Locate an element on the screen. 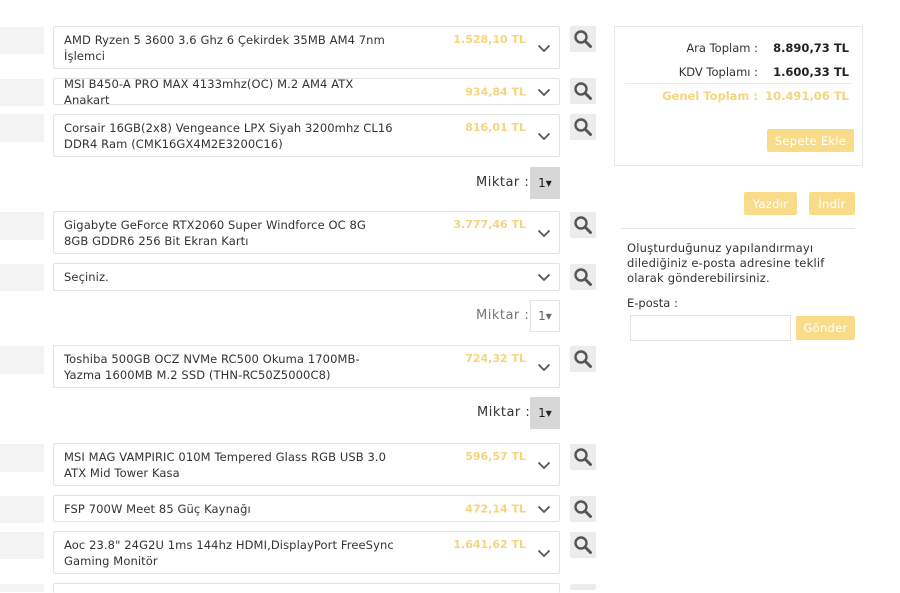 The image size is (900, 593). total-value: 10.491,06 TL is located at coordinates (807, 96).